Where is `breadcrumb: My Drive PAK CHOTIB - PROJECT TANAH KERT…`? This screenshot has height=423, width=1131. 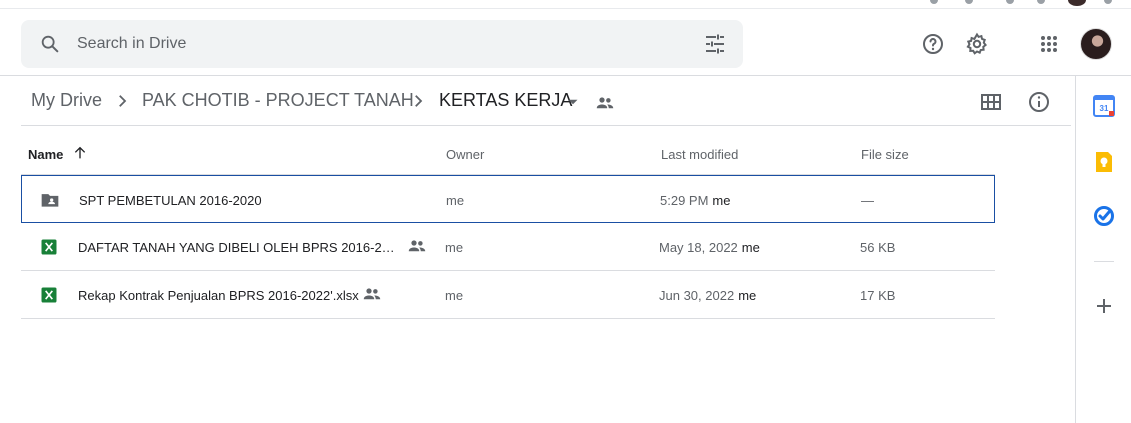 breadcrumb: My Drive PAK CHOTIB - PROJECT TANAH KERT… is located at coordinates (546, 101).